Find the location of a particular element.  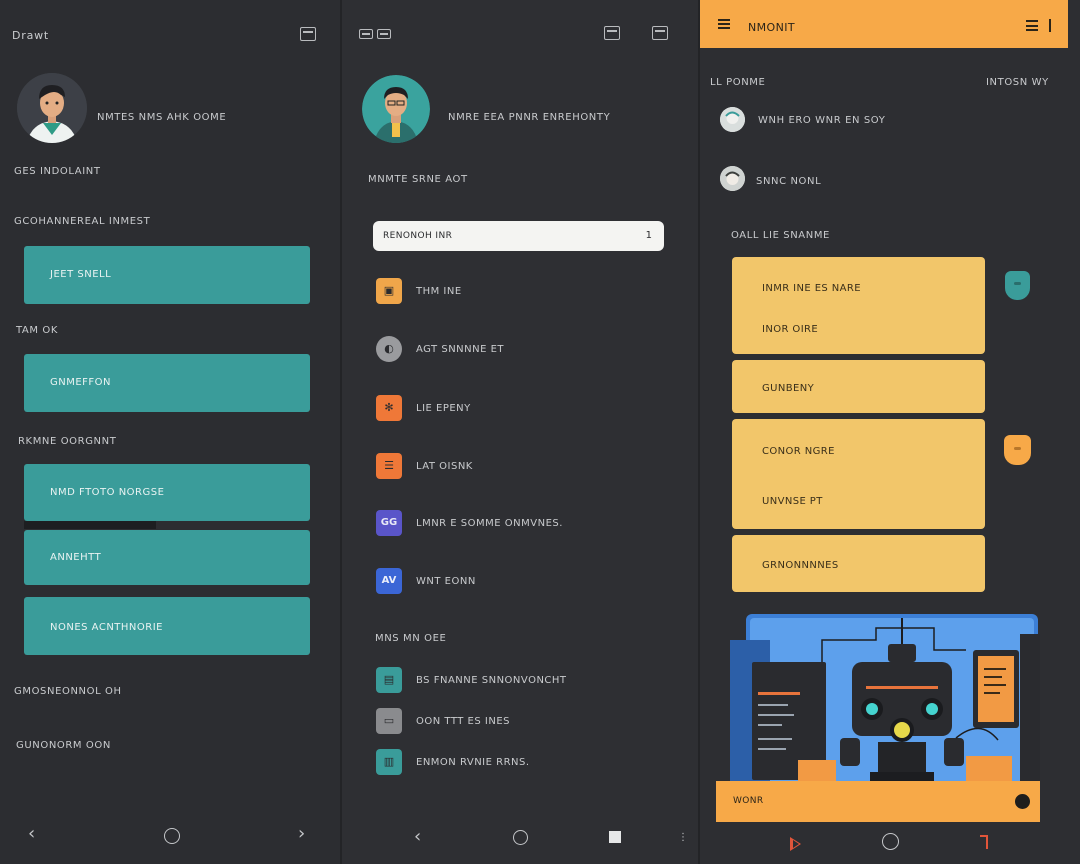

section-label: Mnmte srne aot is located at coordinates (418, 179).